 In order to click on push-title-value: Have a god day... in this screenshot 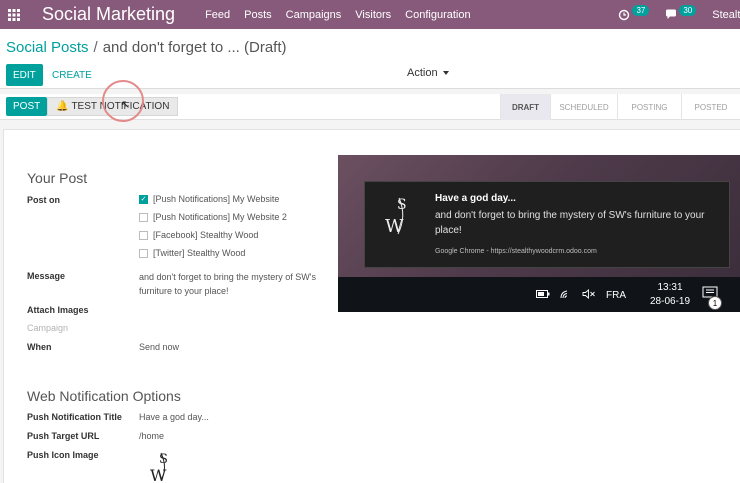, I will do `click(174, 417)`.